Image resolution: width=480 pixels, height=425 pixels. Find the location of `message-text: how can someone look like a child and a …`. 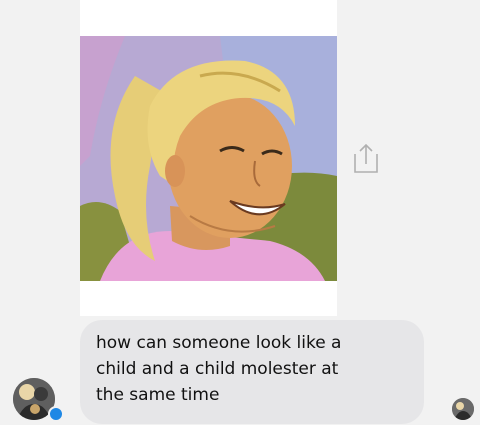

message-text: how can someone look like a child and a … is located at coordinates (219, 369).